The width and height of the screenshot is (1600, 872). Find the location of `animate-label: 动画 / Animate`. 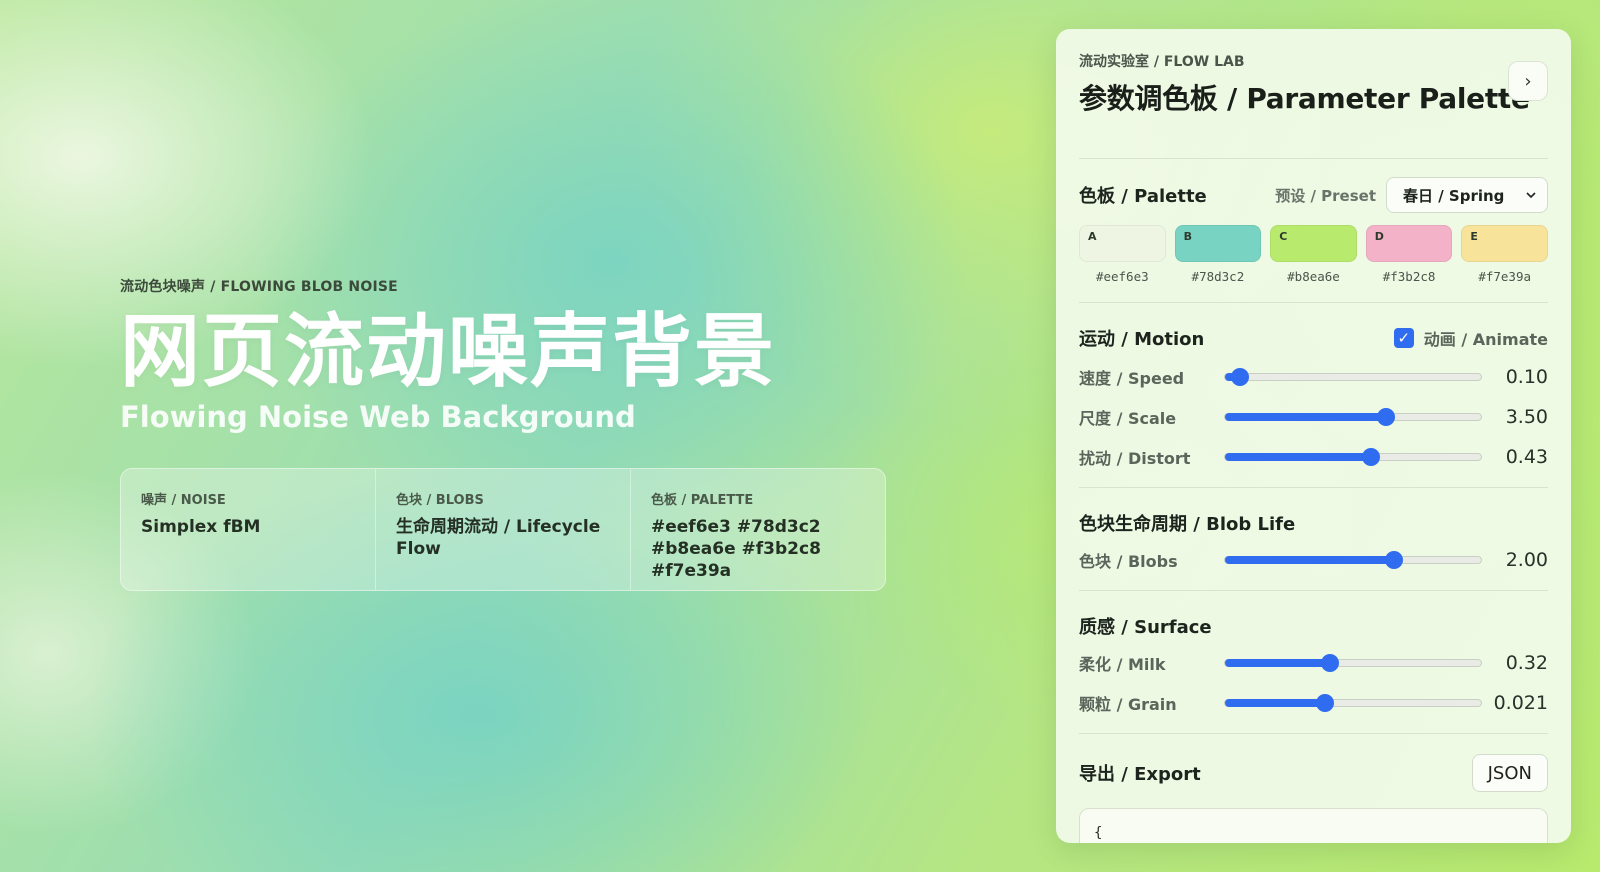

animate-label: 动画 / Animate is located at coordinates (1485, 339).